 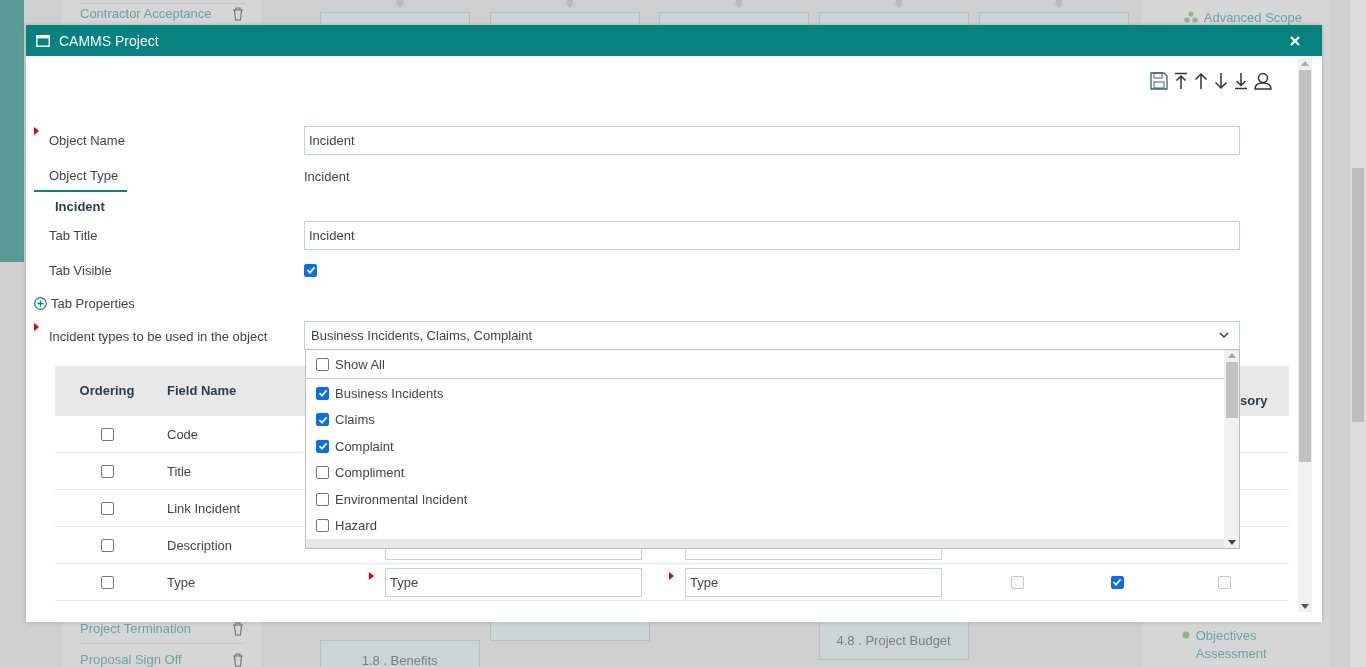 What do you see at coordinates (80, 206) in the screenshot?
I see `section-title: Incident` at bounding box center [80, 206].